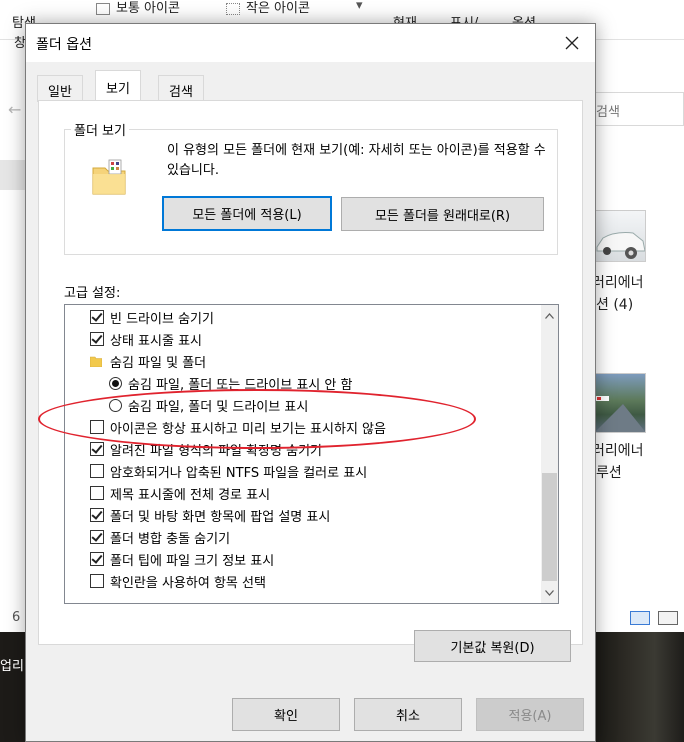 The height and width of the screenshot is (742, 684). What do you see at coordinates (286, 714) in the screenshot?
I see `ok-button: 확인` at bounding box center [286, 714].